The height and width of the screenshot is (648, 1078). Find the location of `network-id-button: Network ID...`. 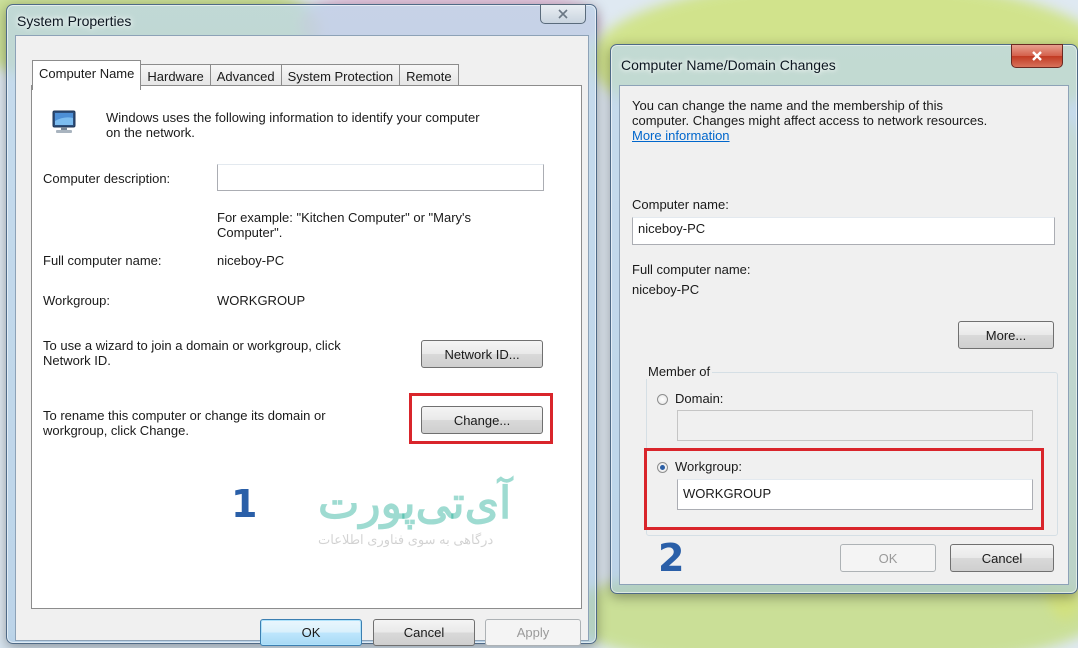

network-id-button: Network ID... is located at coordinates (482, 354).